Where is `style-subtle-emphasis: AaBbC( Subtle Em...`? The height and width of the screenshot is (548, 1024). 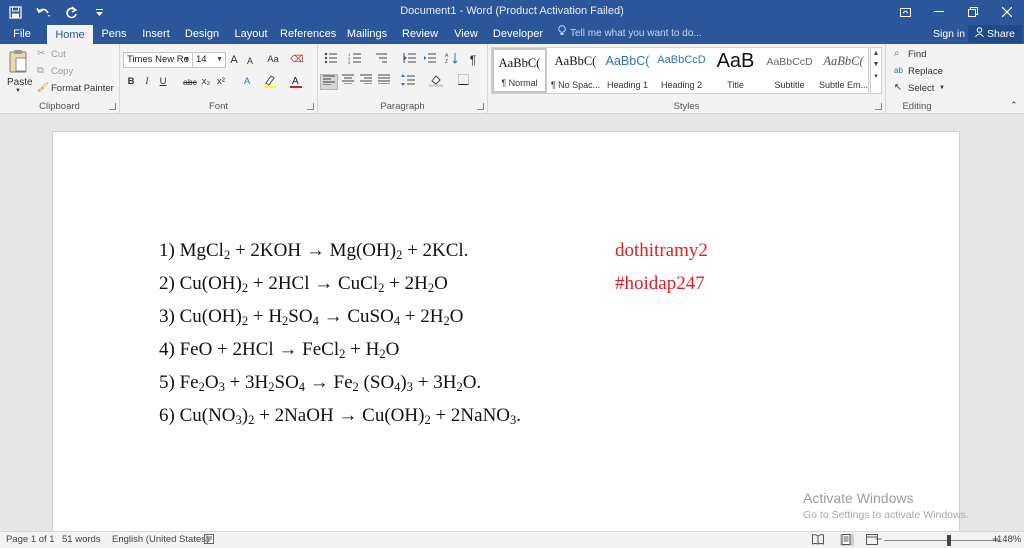
style-subtle-emphasis: AaBbC( Subtle Em... is located at coordinates (843, 70).